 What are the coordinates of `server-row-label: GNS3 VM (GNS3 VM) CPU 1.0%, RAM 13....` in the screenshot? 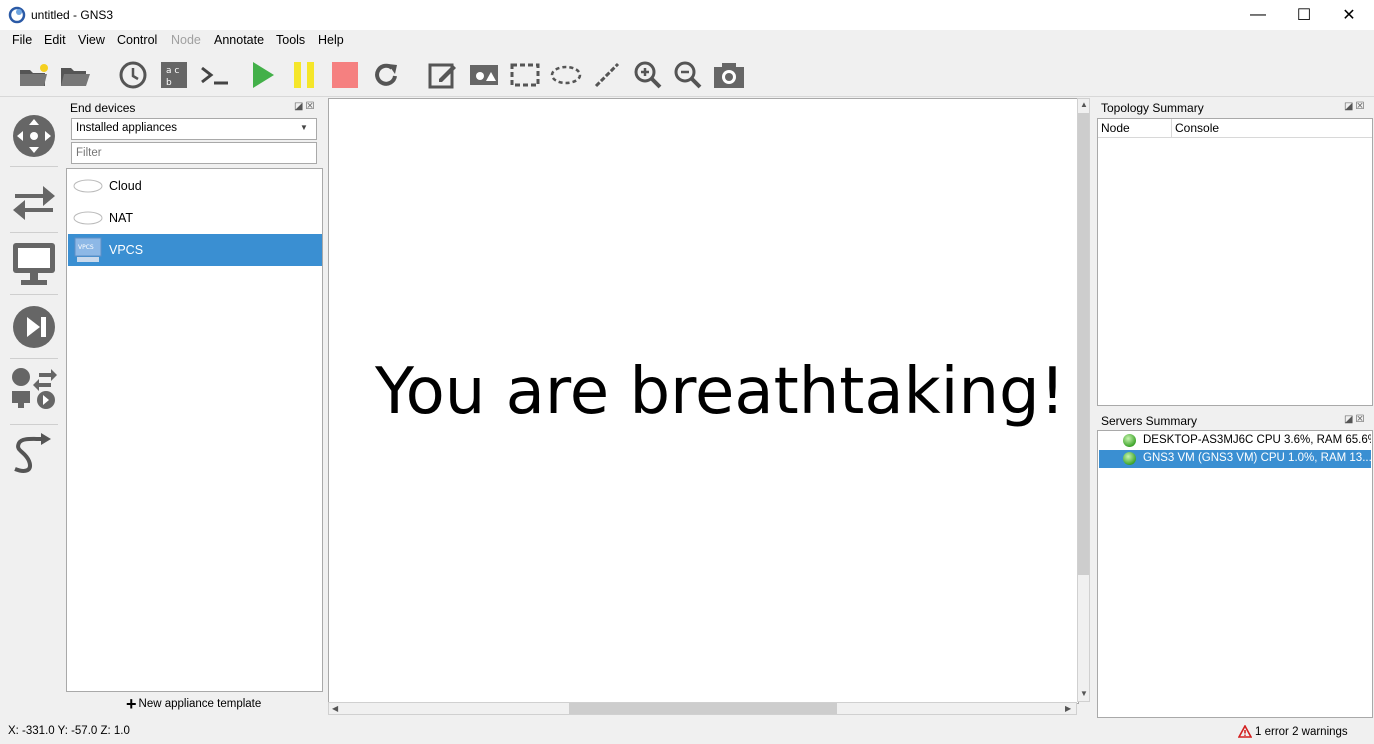 It's located at (1257, 458).